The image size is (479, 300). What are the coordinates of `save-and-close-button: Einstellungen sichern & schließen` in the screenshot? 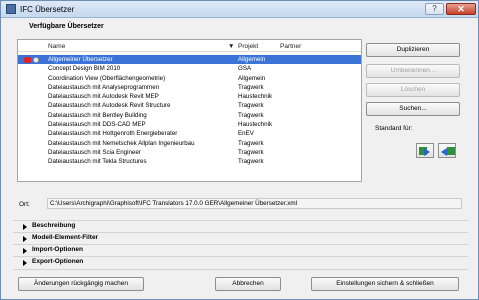 It's located at (385, 284).